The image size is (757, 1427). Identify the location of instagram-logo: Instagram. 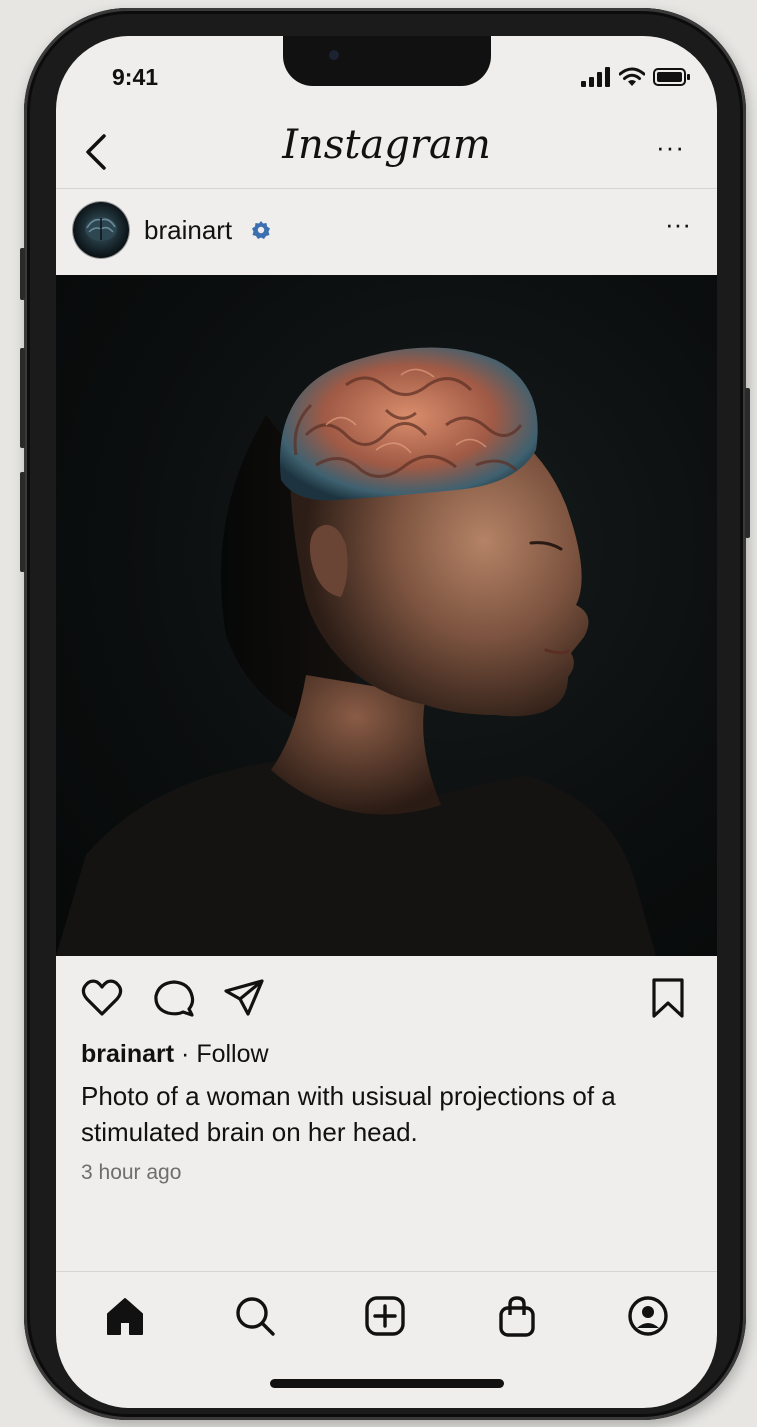
(386, 145).